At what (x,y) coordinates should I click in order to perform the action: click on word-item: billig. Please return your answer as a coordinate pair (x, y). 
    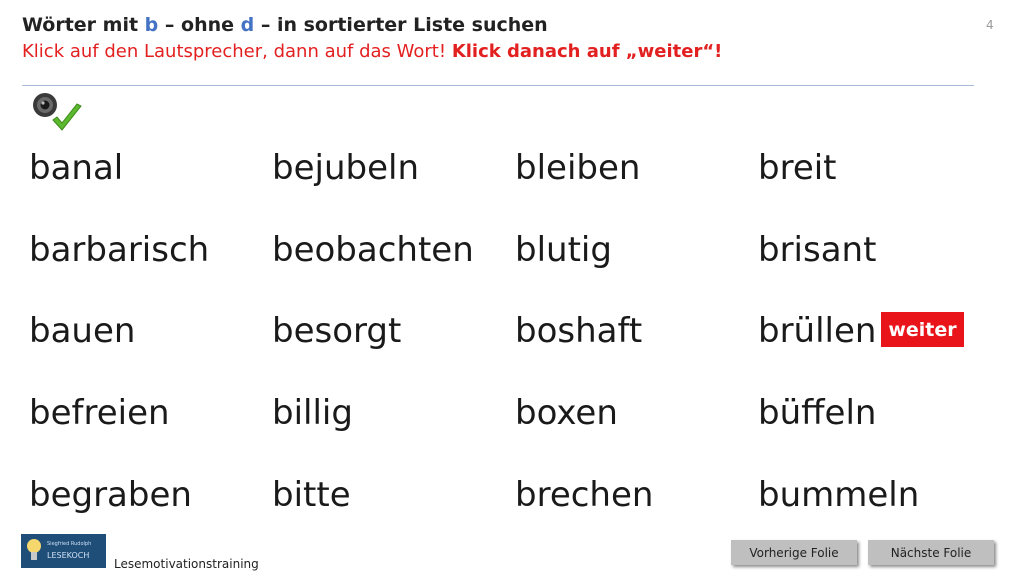
    Looking at the image, I should click on (312, 413).